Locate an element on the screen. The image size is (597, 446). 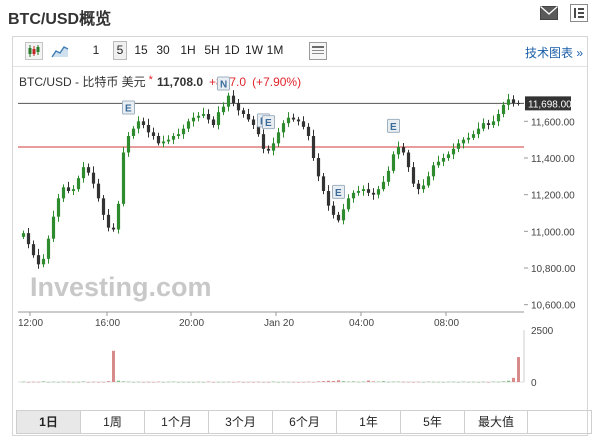
range-button-2: 1个月 is located at coordinates (177, 422).